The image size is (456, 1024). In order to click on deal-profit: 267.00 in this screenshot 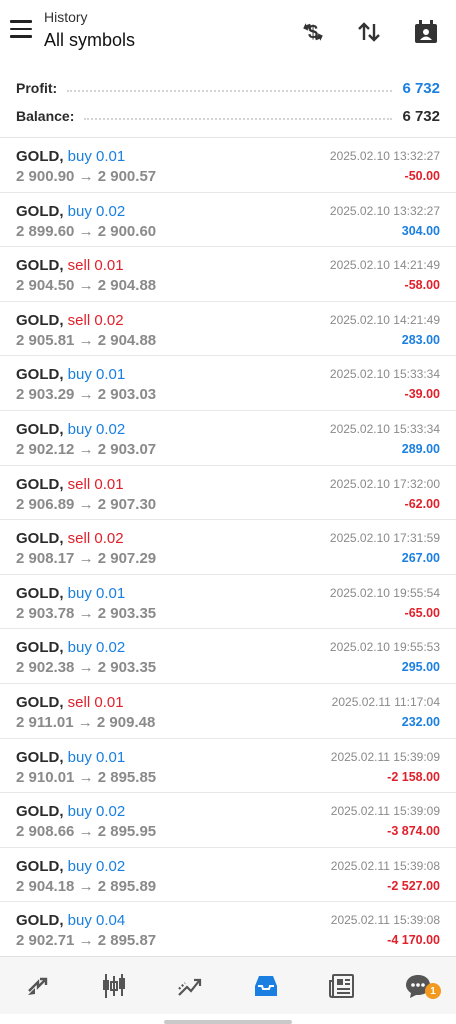, I will do `click(420, 558)`.